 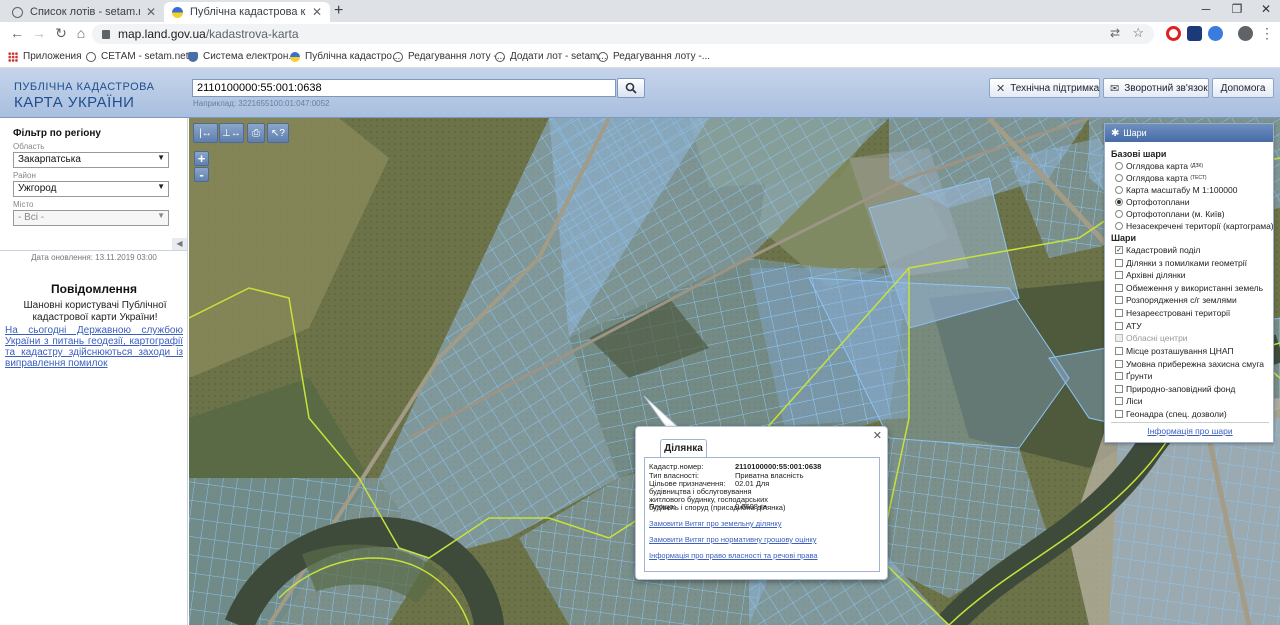 What do you see at coordinates (256, 133) in the screenshot?
I see `print-button: ⎙` at bounding box center [256, 133].